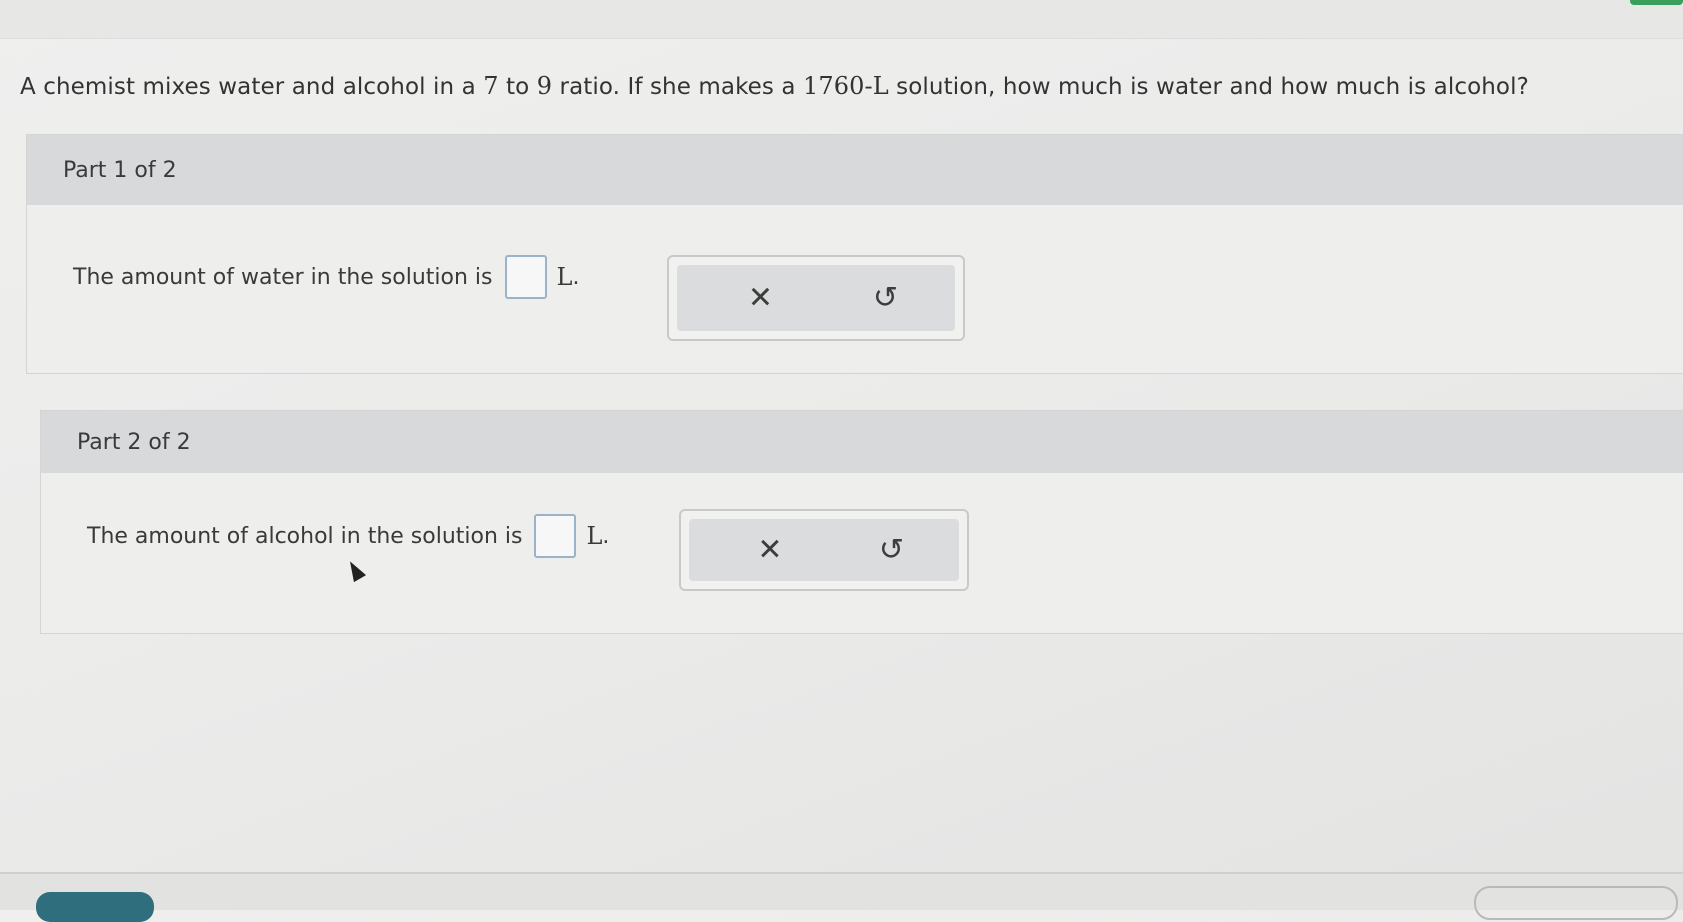 The width and height of the screenshot is (1683, 922). I want to click on status-indicator, so click(1656, 2).